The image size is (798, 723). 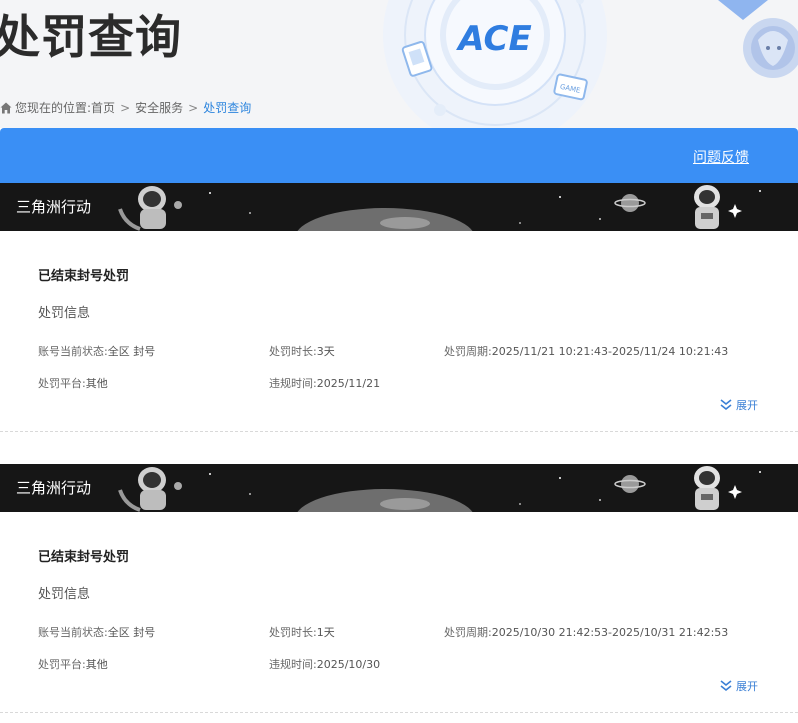 What do you see at coordinates (493, 39) in the screenshot?
I see `ace-logo-text: ACE` at bounding box center [493, 39].